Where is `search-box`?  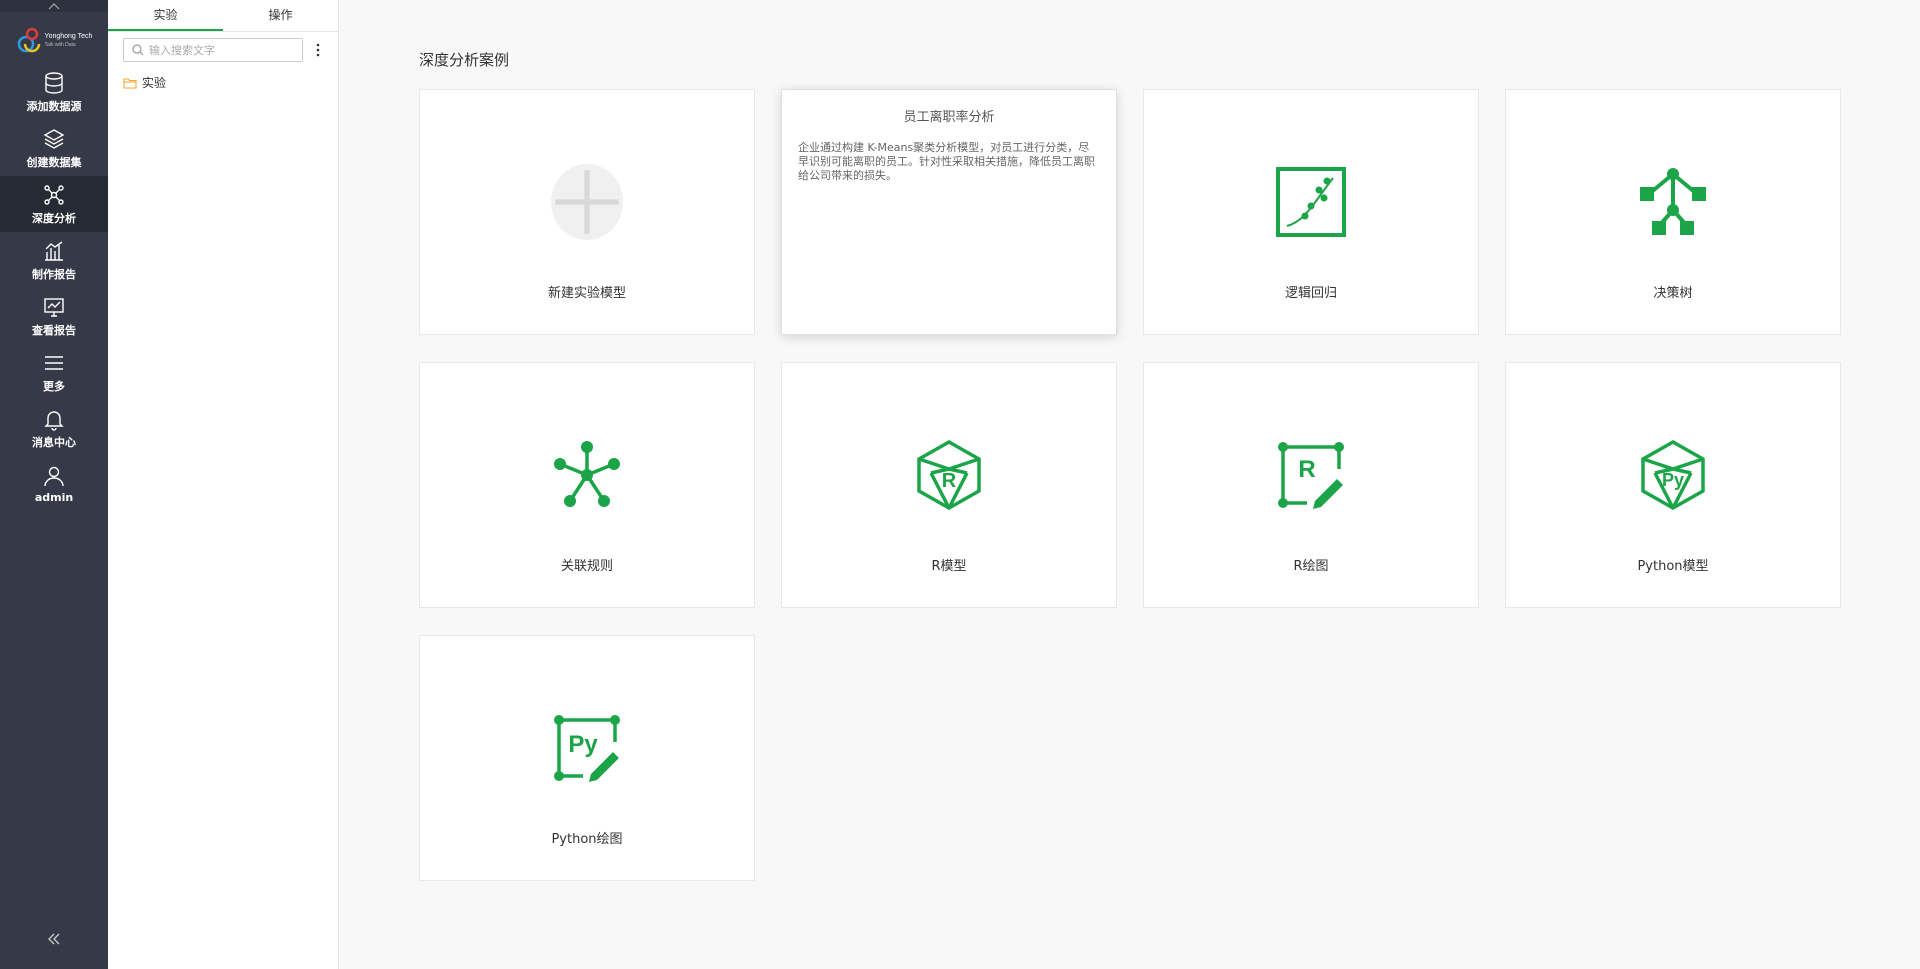
search-box is located at coordinates (213, 50).